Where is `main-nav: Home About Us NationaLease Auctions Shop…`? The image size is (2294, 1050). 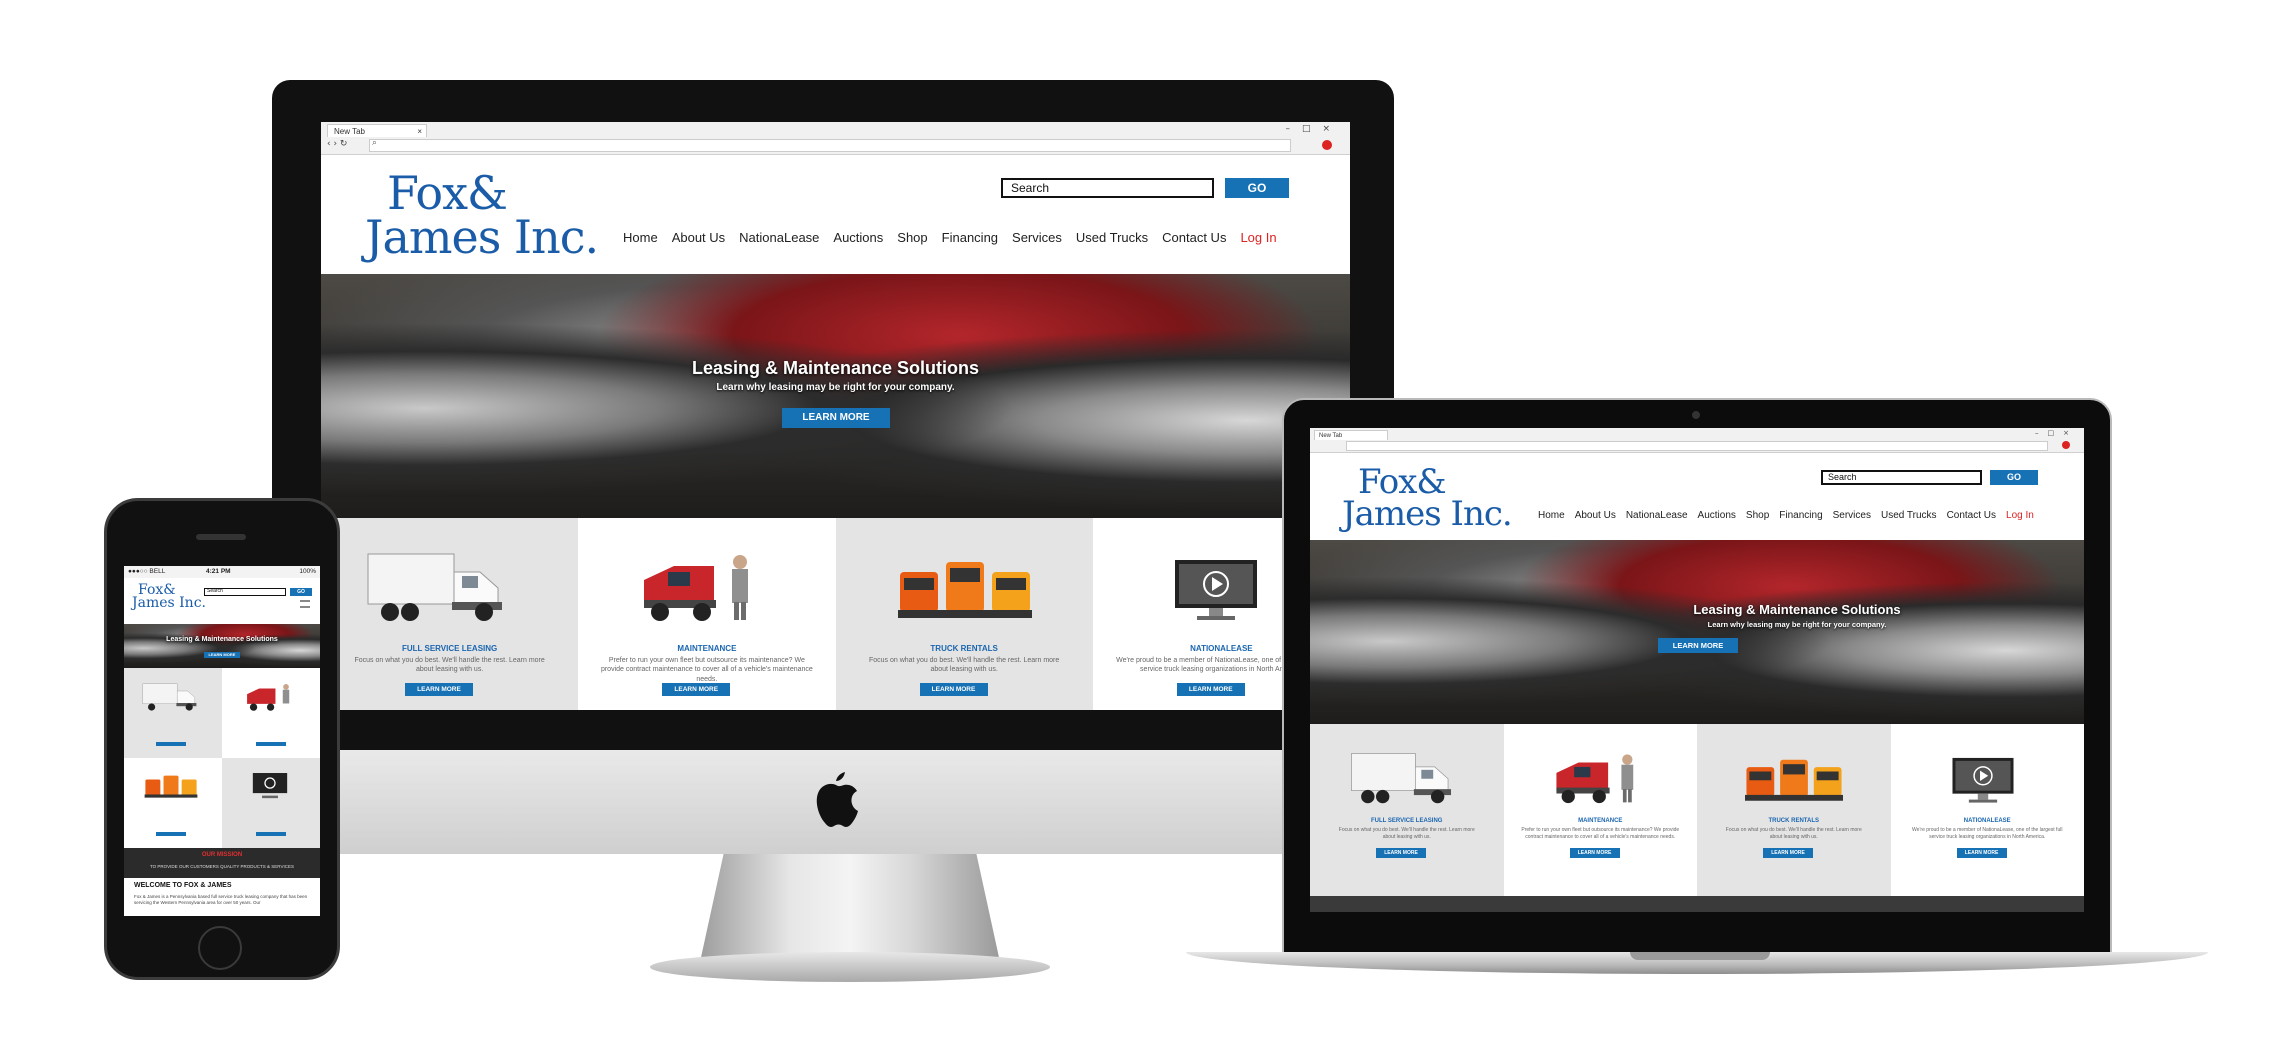
main-nav: Home About Us NationaLease Auctions Shop… is located at coordinates (950, 237).